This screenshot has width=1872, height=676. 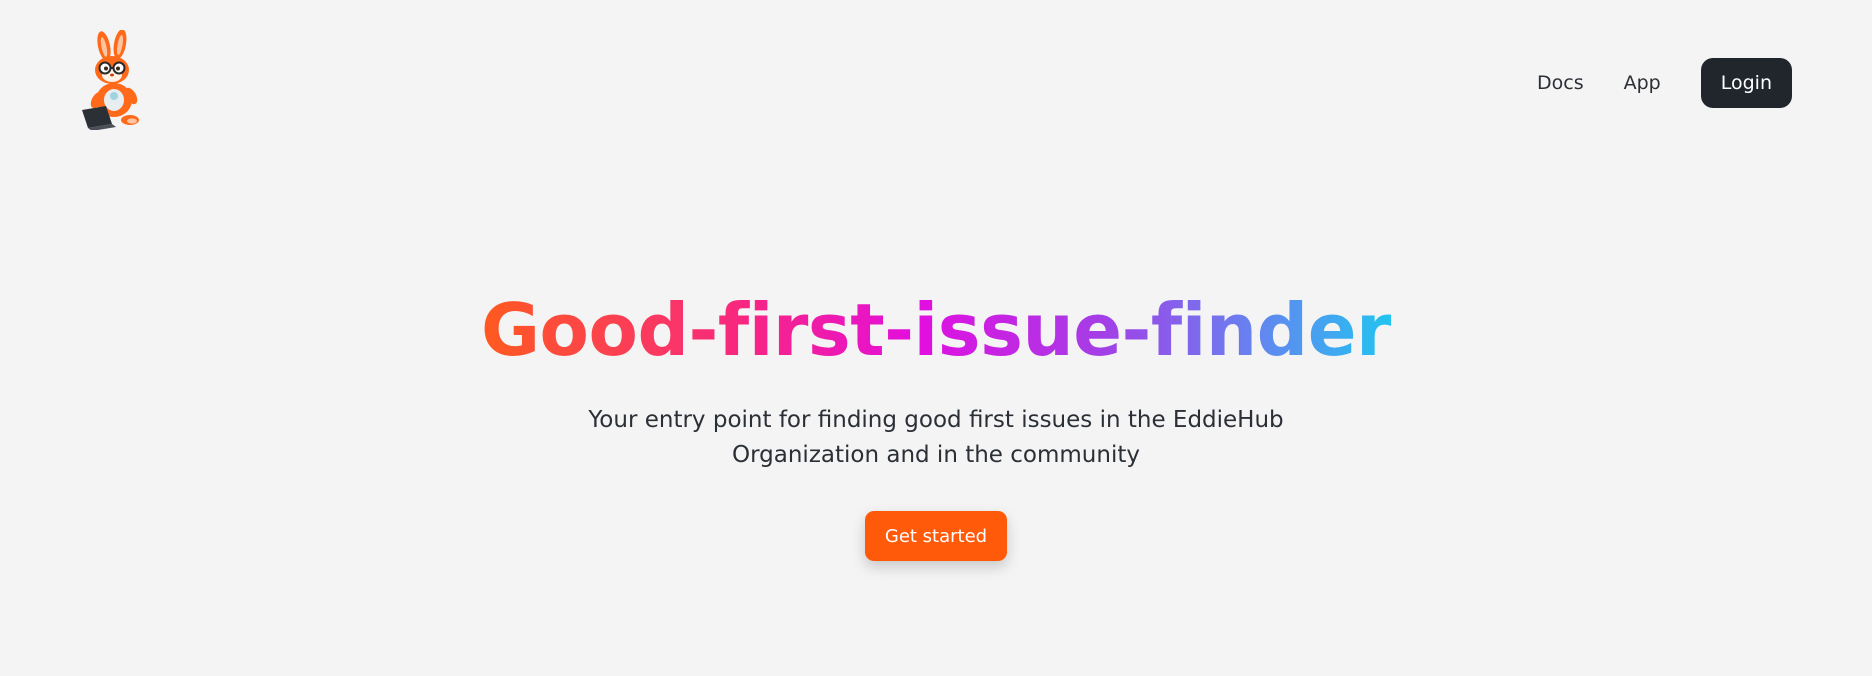 I want to click on login-button: Login, so click(x=1746, y=83).